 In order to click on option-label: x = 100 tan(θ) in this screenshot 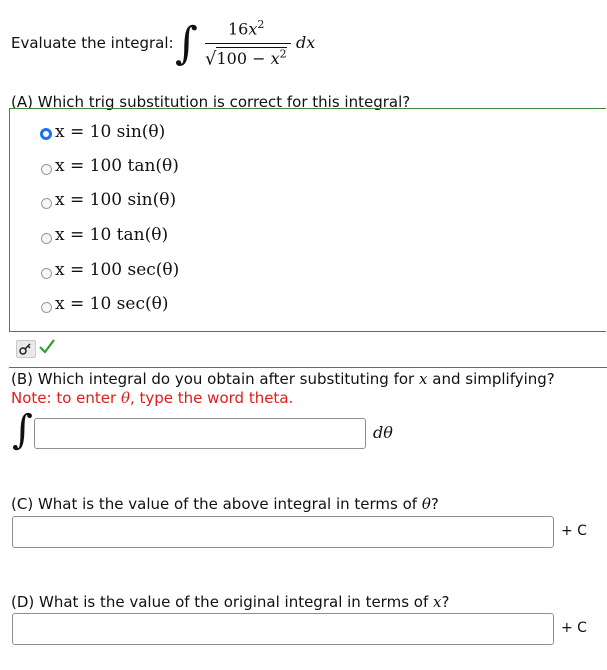, I will do `click(117, 166)`.